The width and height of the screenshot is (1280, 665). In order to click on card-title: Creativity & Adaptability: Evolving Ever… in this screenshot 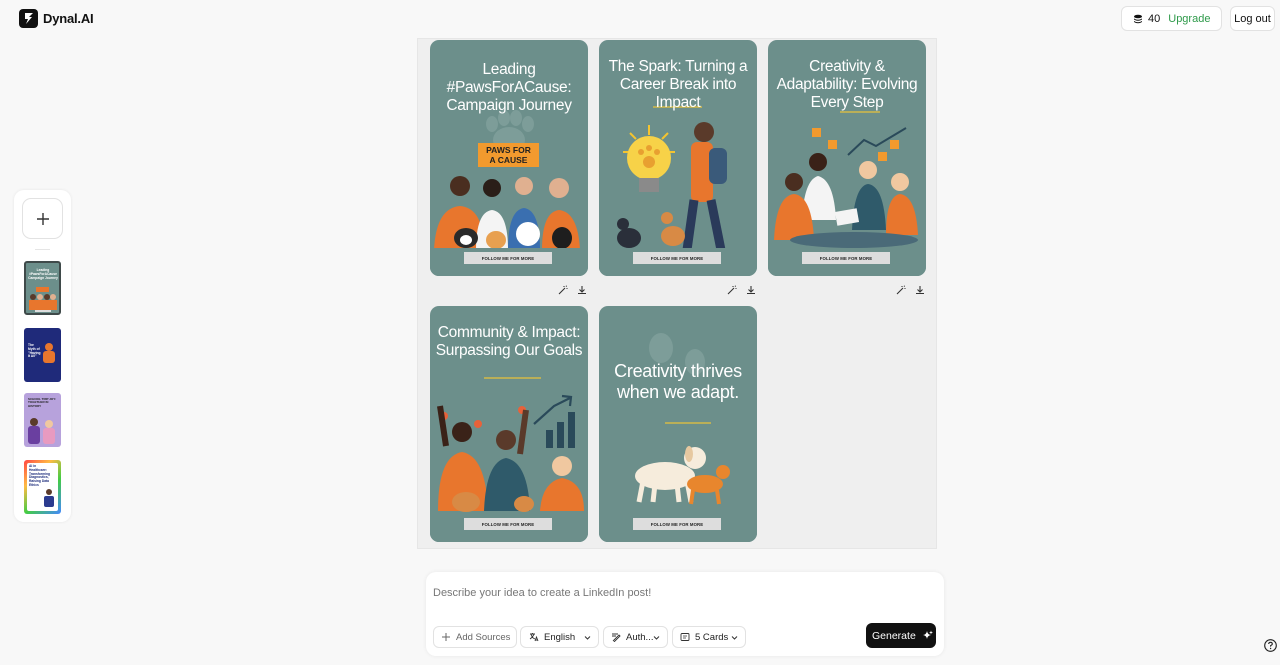, I will do `click(847, 84)`.